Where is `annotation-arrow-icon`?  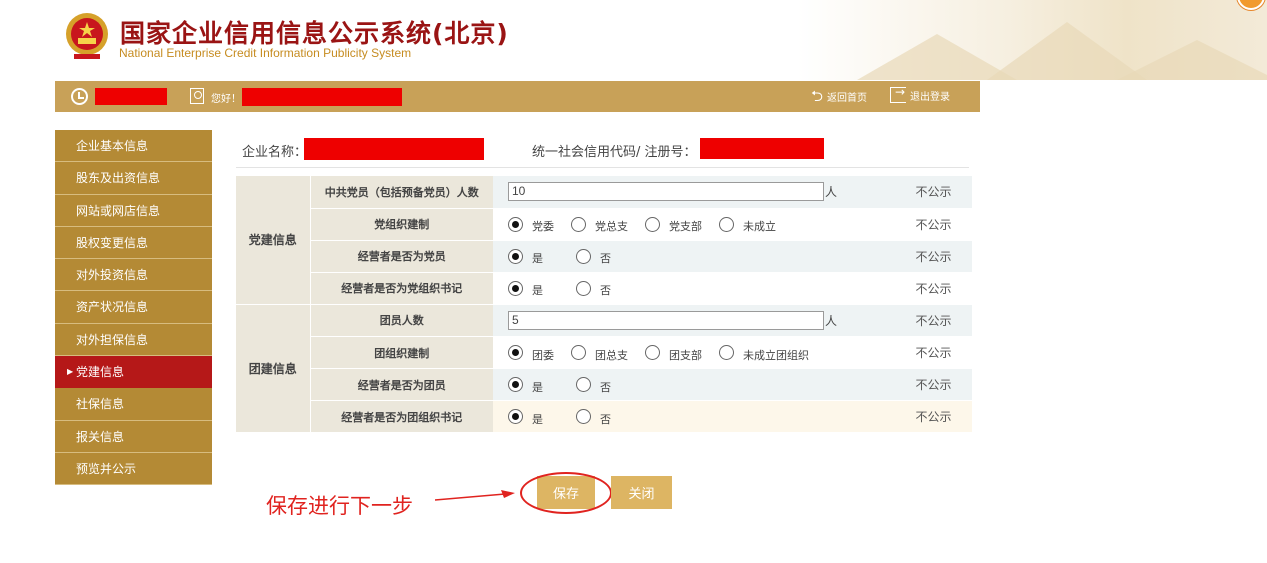 annotation-arrow-icon is located at coordinates (475, 495).